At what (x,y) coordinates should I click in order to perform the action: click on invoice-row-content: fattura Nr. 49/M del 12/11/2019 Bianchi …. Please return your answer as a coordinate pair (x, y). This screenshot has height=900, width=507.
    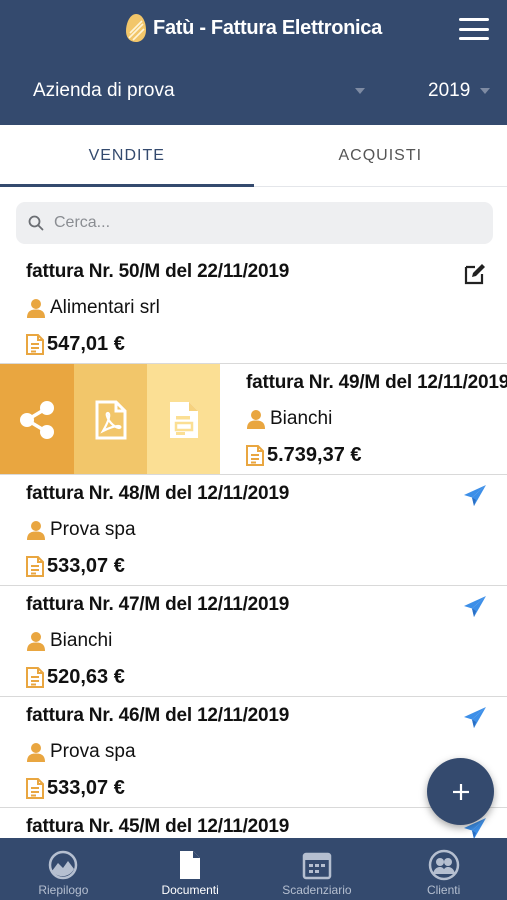
    Looking at the image, I should click on (363, 419).